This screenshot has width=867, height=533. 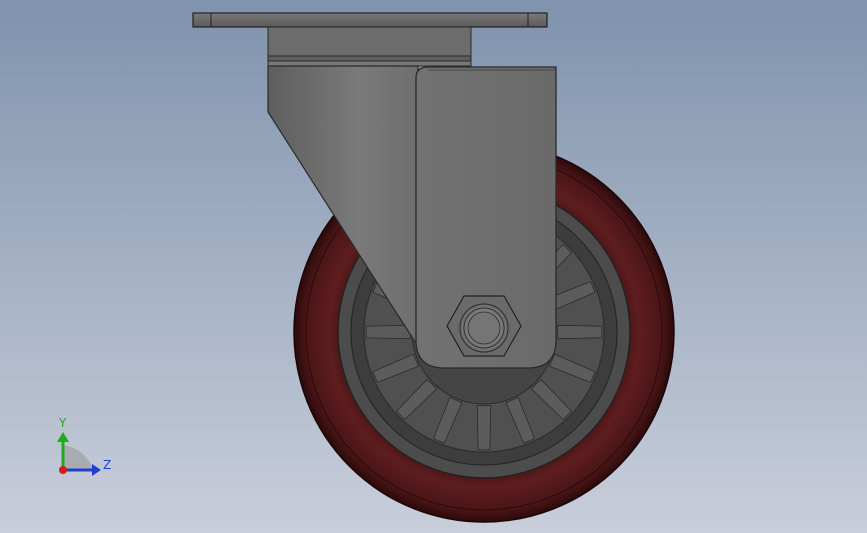 What do you see at coordinates (63, 470) in the screenshot?
I see `x-axis-dot` at bounding box center [63, 470].